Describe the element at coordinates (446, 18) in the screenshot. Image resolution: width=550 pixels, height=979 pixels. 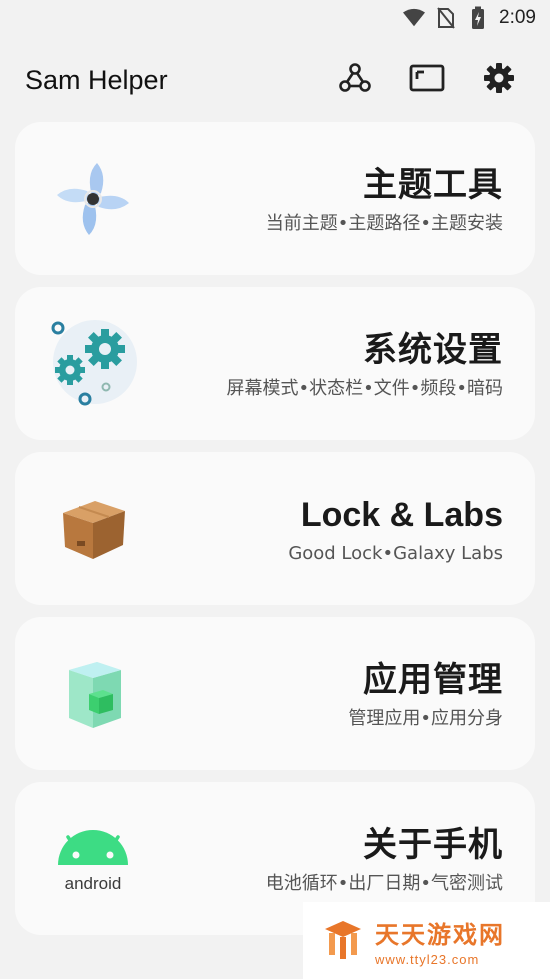
I see `no-sim-icon` at that location.